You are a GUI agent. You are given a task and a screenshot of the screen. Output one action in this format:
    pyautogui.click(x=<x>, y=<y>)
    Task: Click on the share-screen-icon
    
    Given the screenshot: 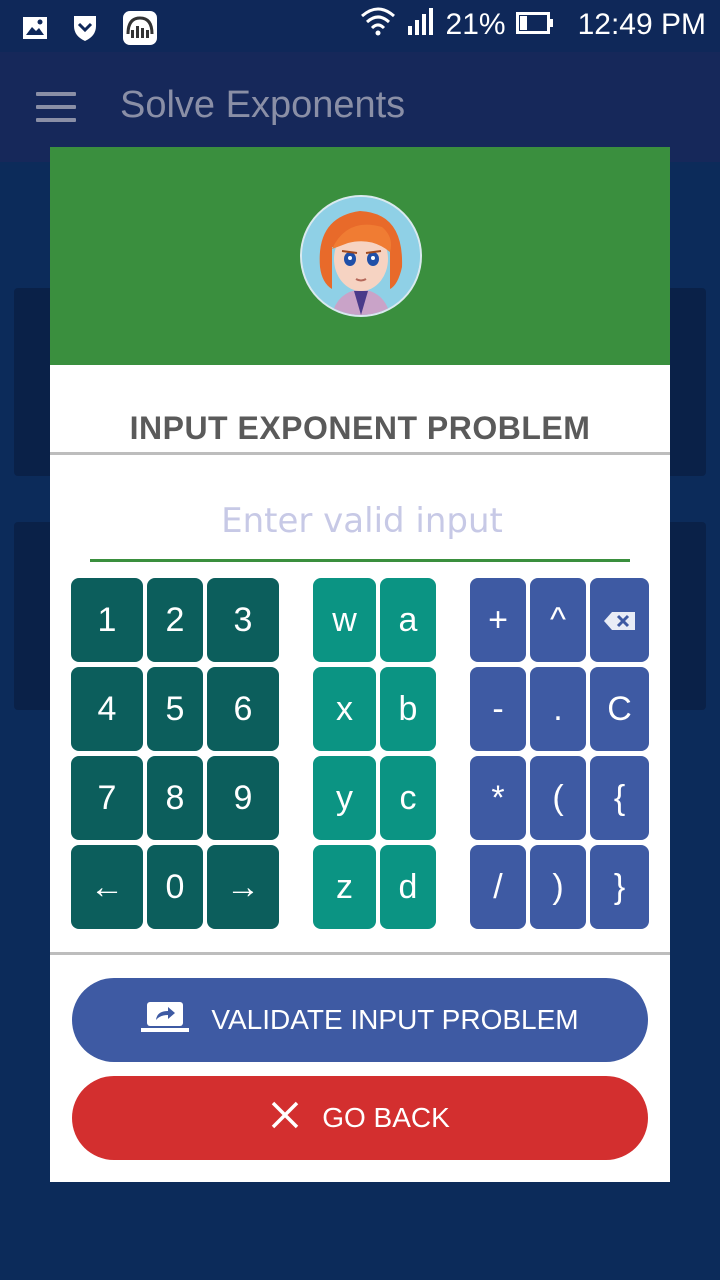 What is the action you would take?
    pyautogui.click(x=165, y=1020)
    